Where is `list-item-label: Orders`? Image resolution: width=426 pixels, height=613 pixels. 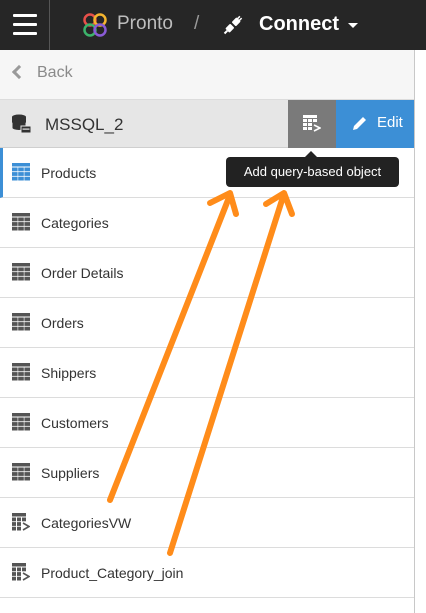 list-item-label: Orders is located at coordinates (62, 323).